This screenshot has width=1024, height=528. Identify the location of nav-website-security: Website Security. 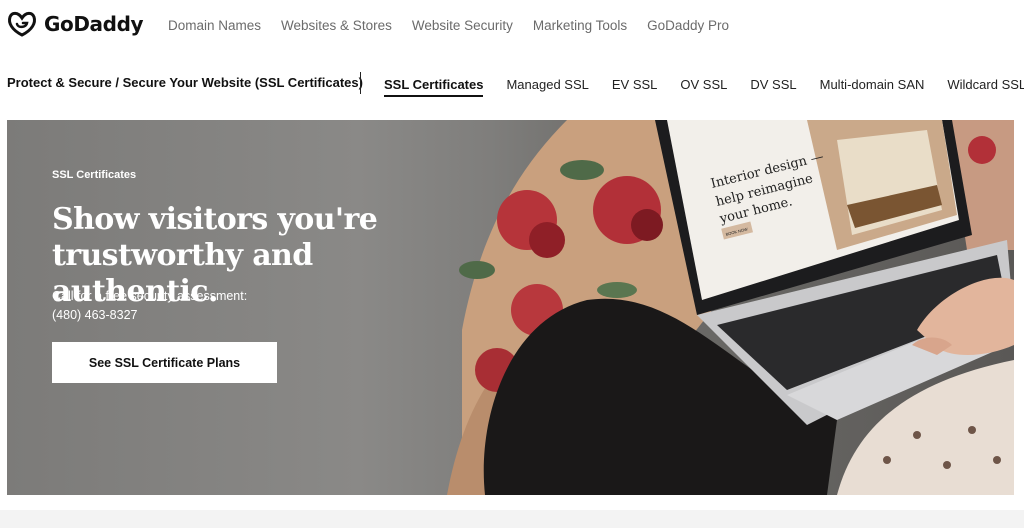
(462, 25).